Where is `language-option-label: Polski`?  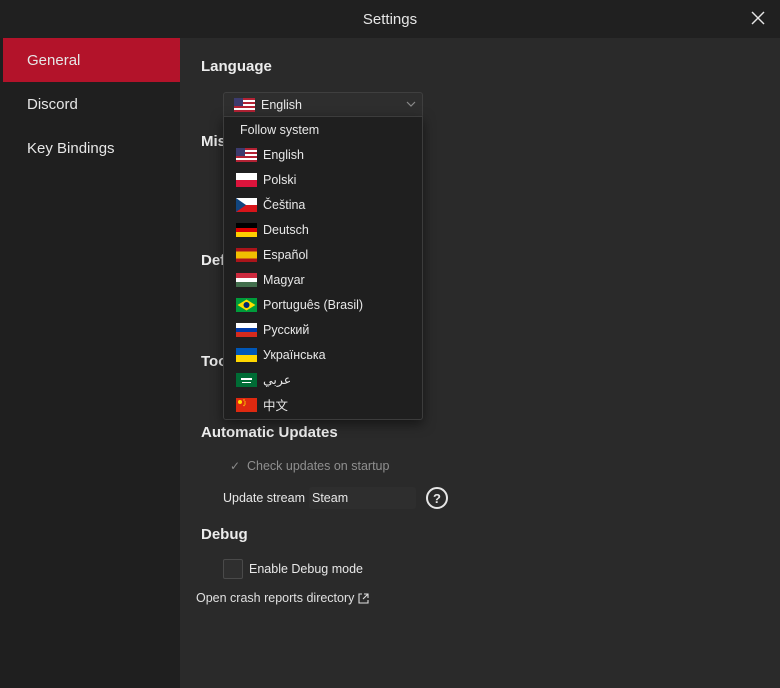 language-option-label: Polski is located at coordinates (279, 180).